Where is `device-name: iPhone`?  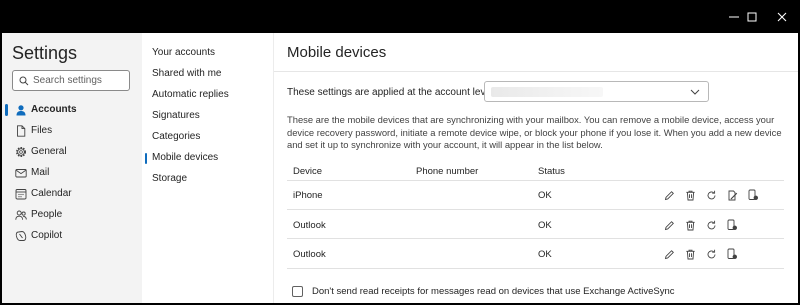 device-name: iPhone is located at coordinates (308, 195).